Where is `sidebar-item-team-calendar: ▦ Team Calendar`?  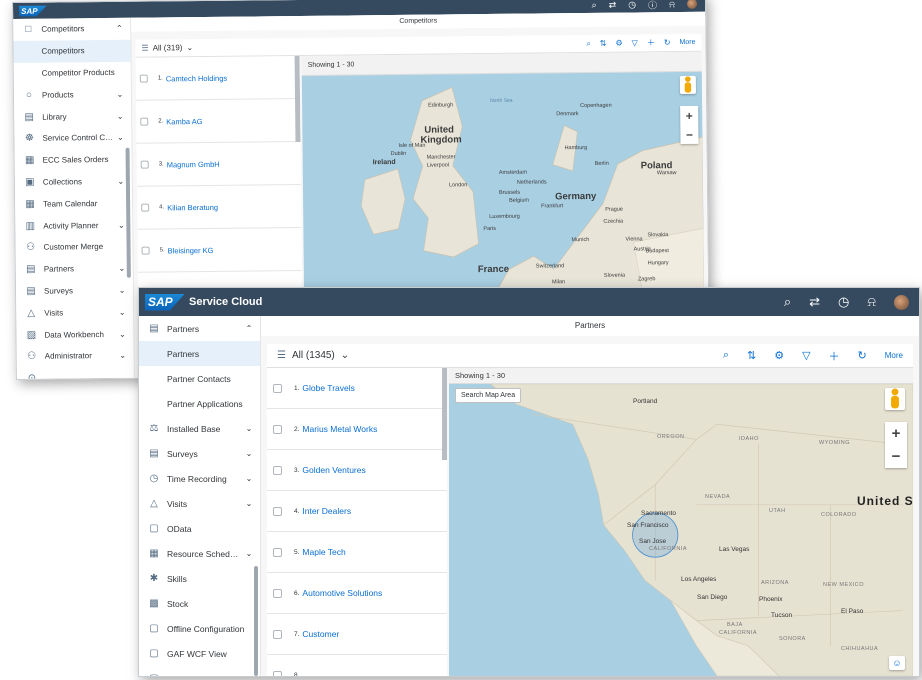 sidebar-item-team-calendar: ▦ Team Calendar is located at coordinates (73, 203).